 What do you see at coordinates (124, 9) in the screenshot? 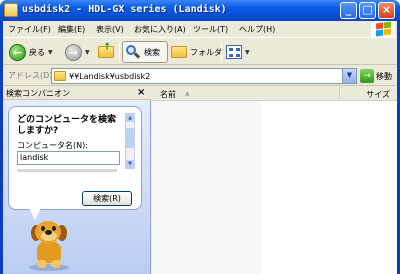
I see `window-title: usbdisk2 - HDL-GX series (Landisk)` at bounding box center [124, 9].